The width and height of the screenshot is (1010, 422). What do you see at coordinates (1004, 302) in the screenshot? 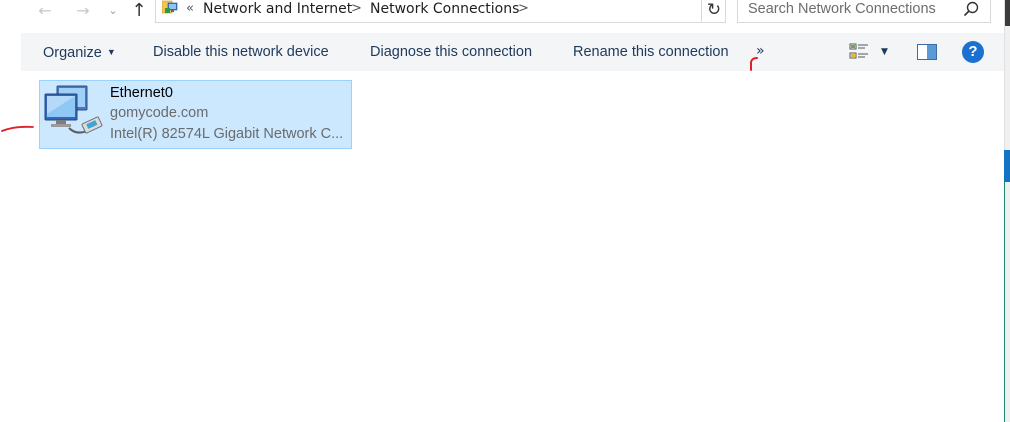
I see `adjacent-window-border` at bounding box center [1004, 302].